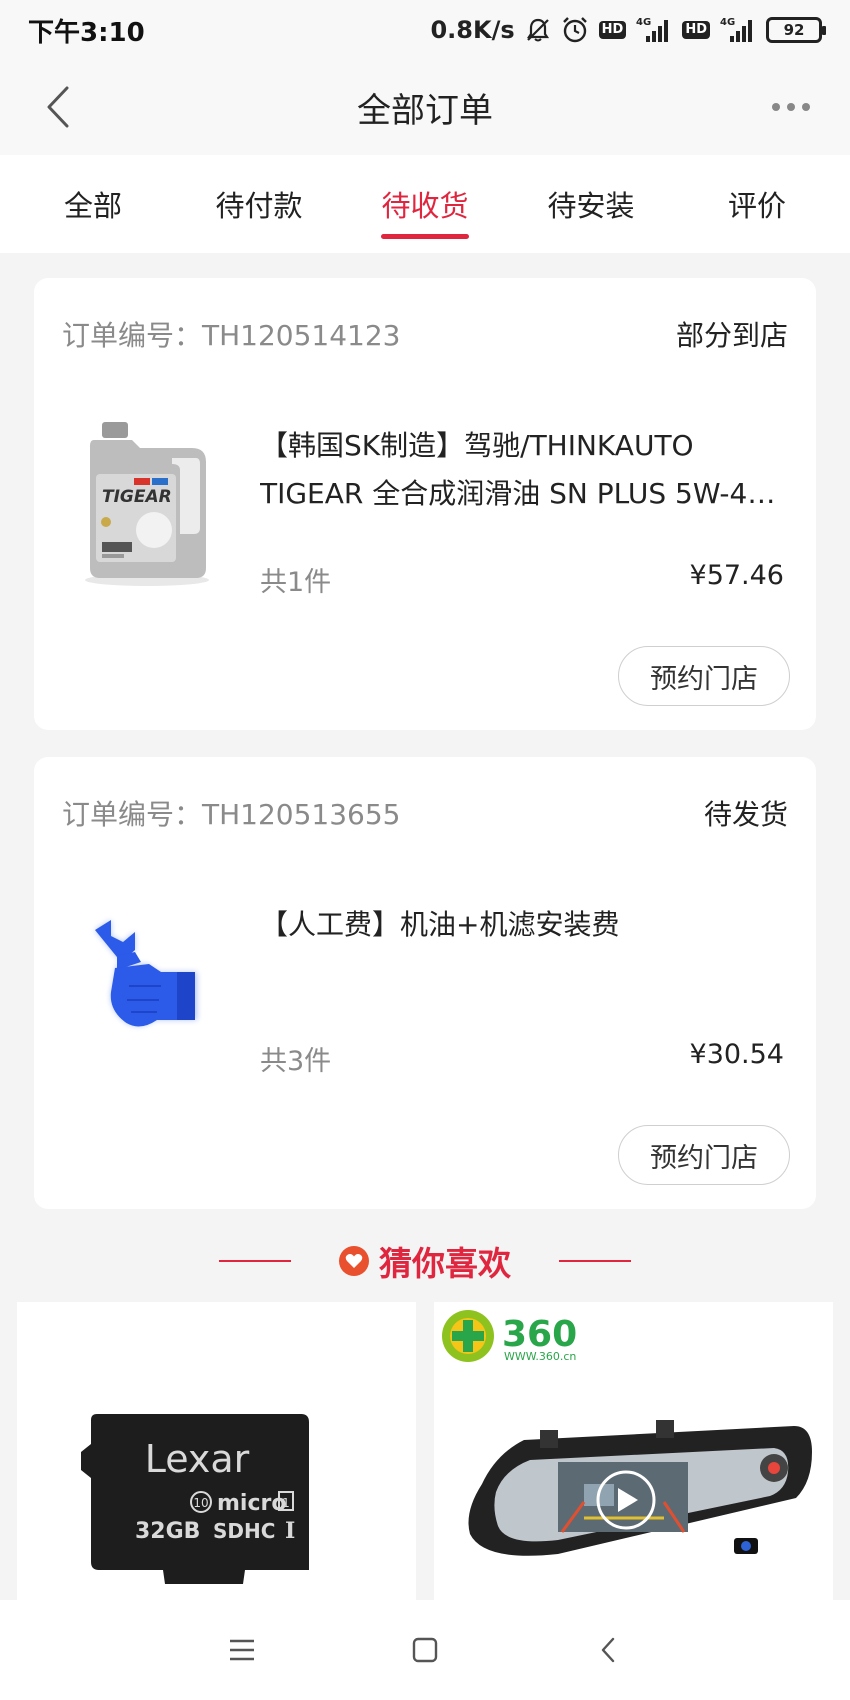 The width and height of the screenshot is (850, 1700). I want to click on order-price: ¥57.46, so click(736, 575).